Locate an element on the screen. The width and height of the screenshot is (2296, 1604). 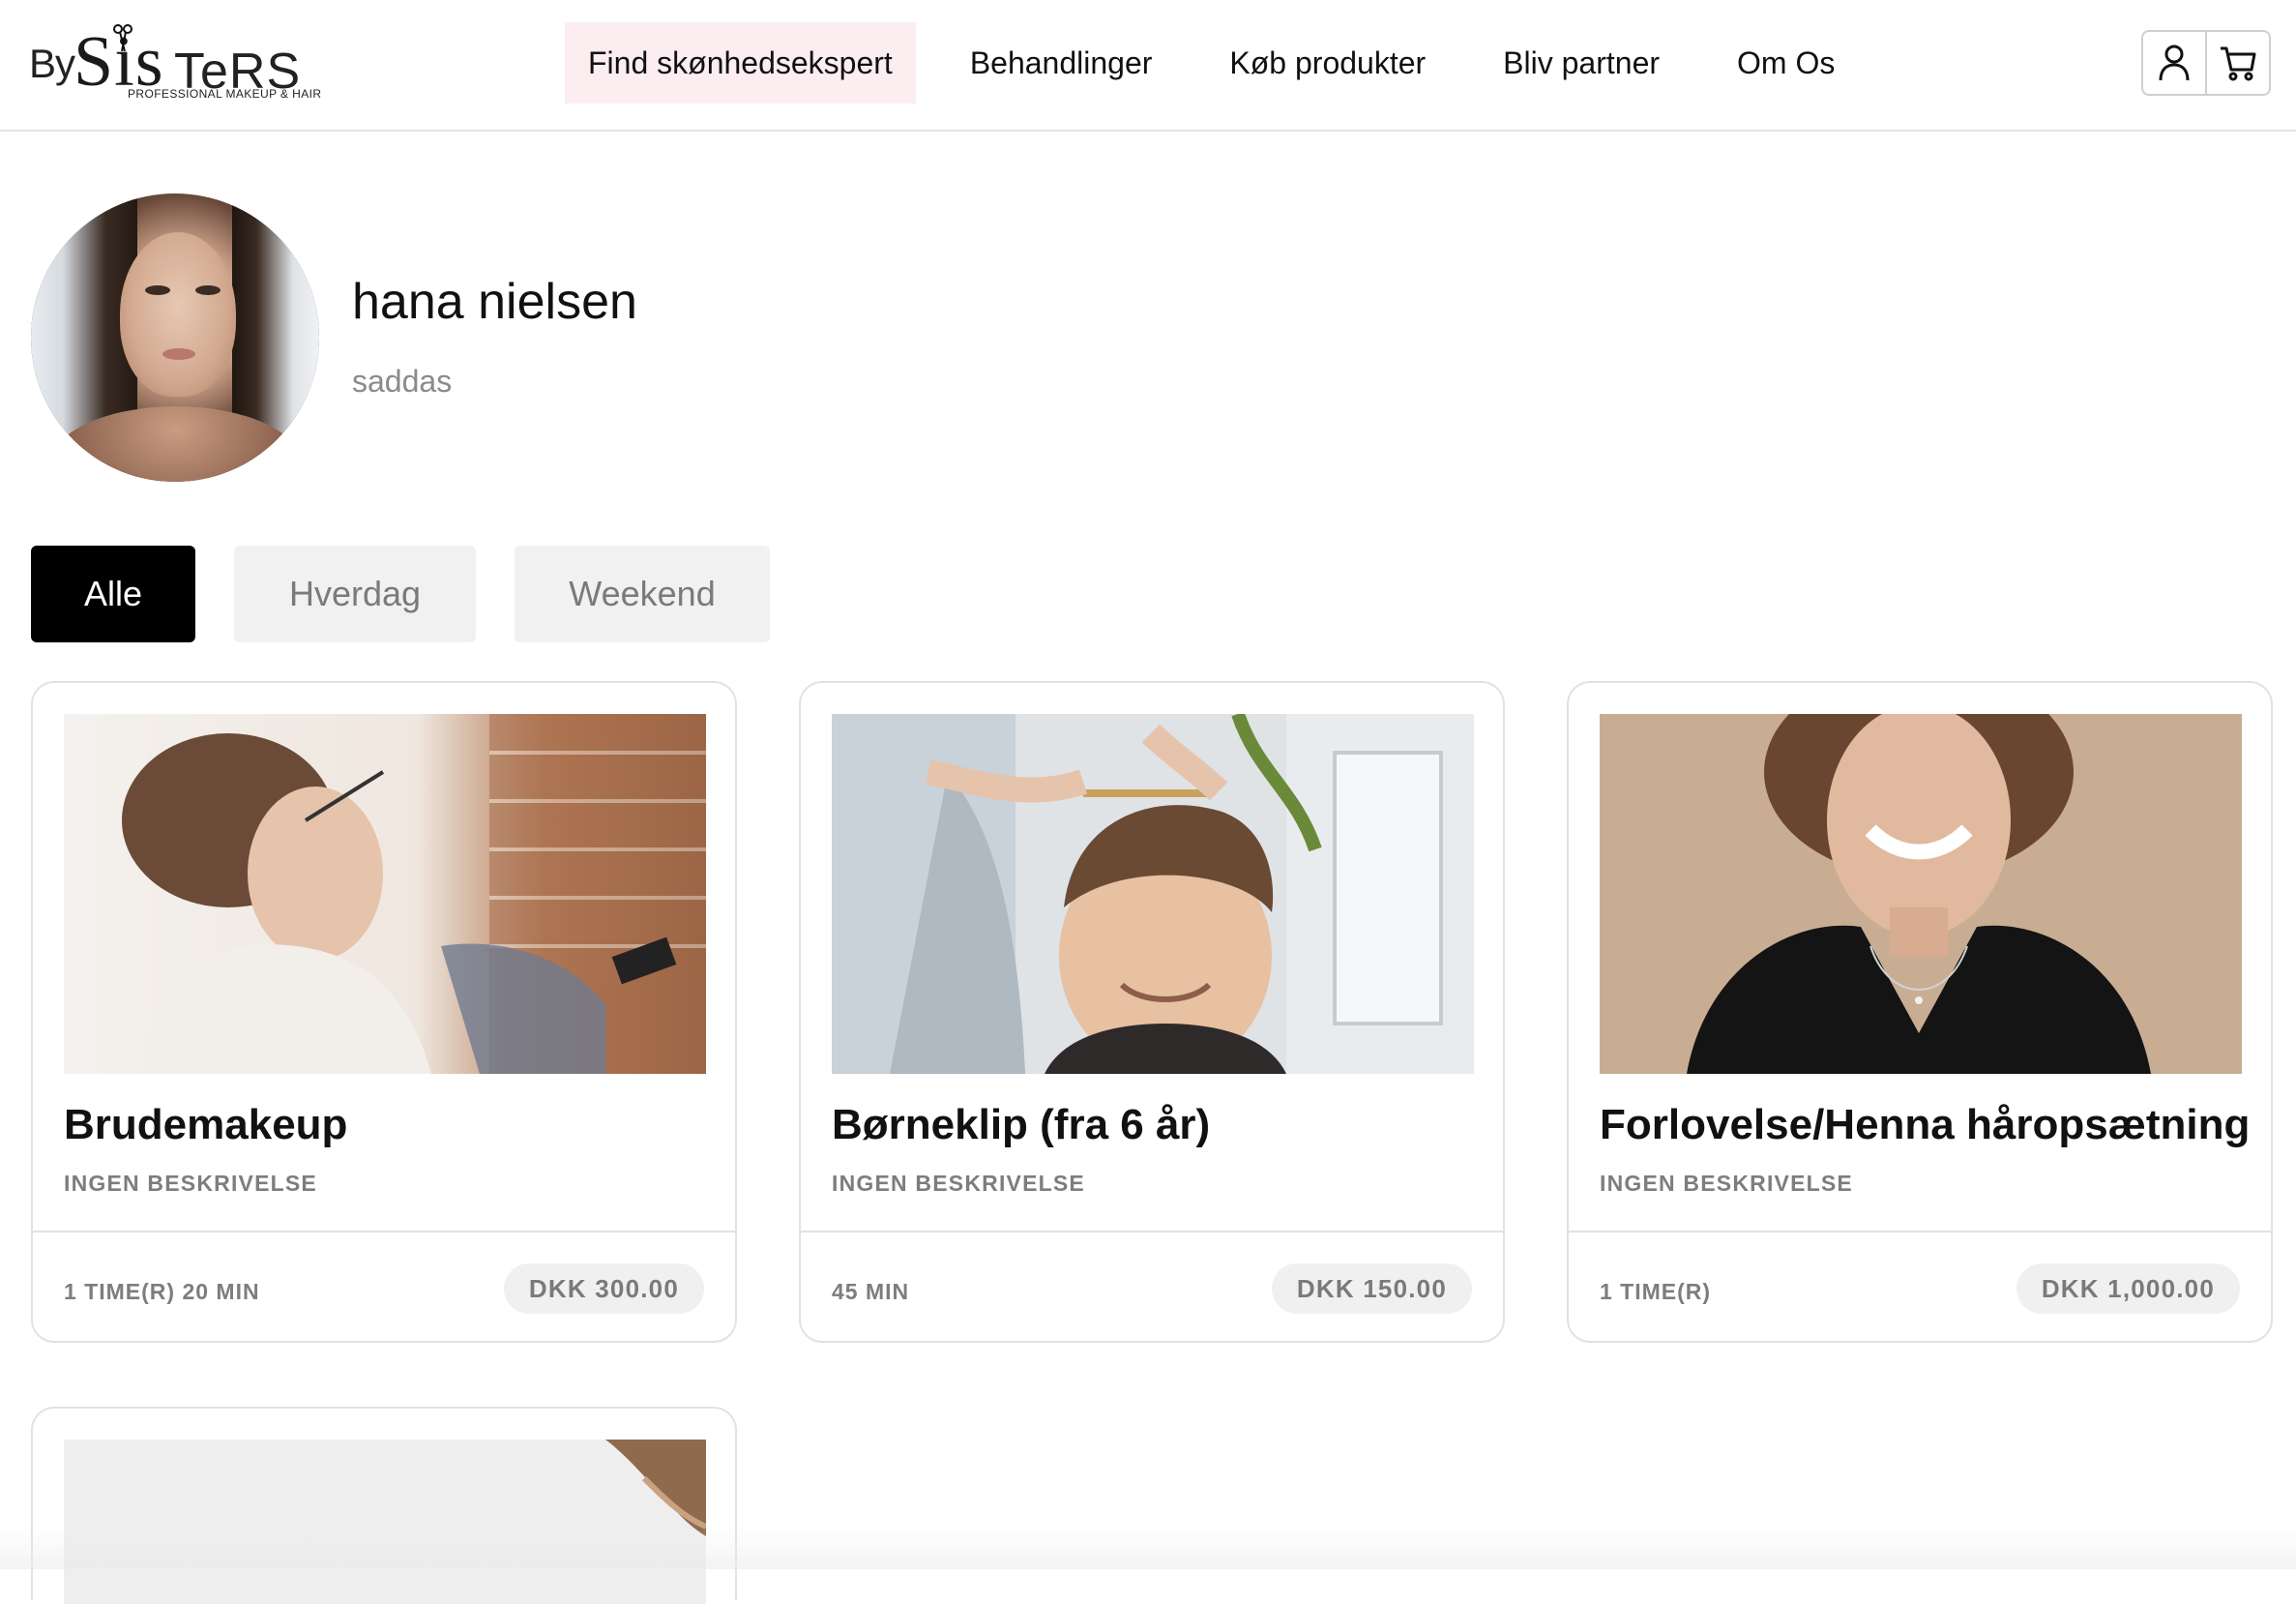
logo-tagline: PROFESSIONAL MAKEUP & HAIR is located at coordinates (225, 94).